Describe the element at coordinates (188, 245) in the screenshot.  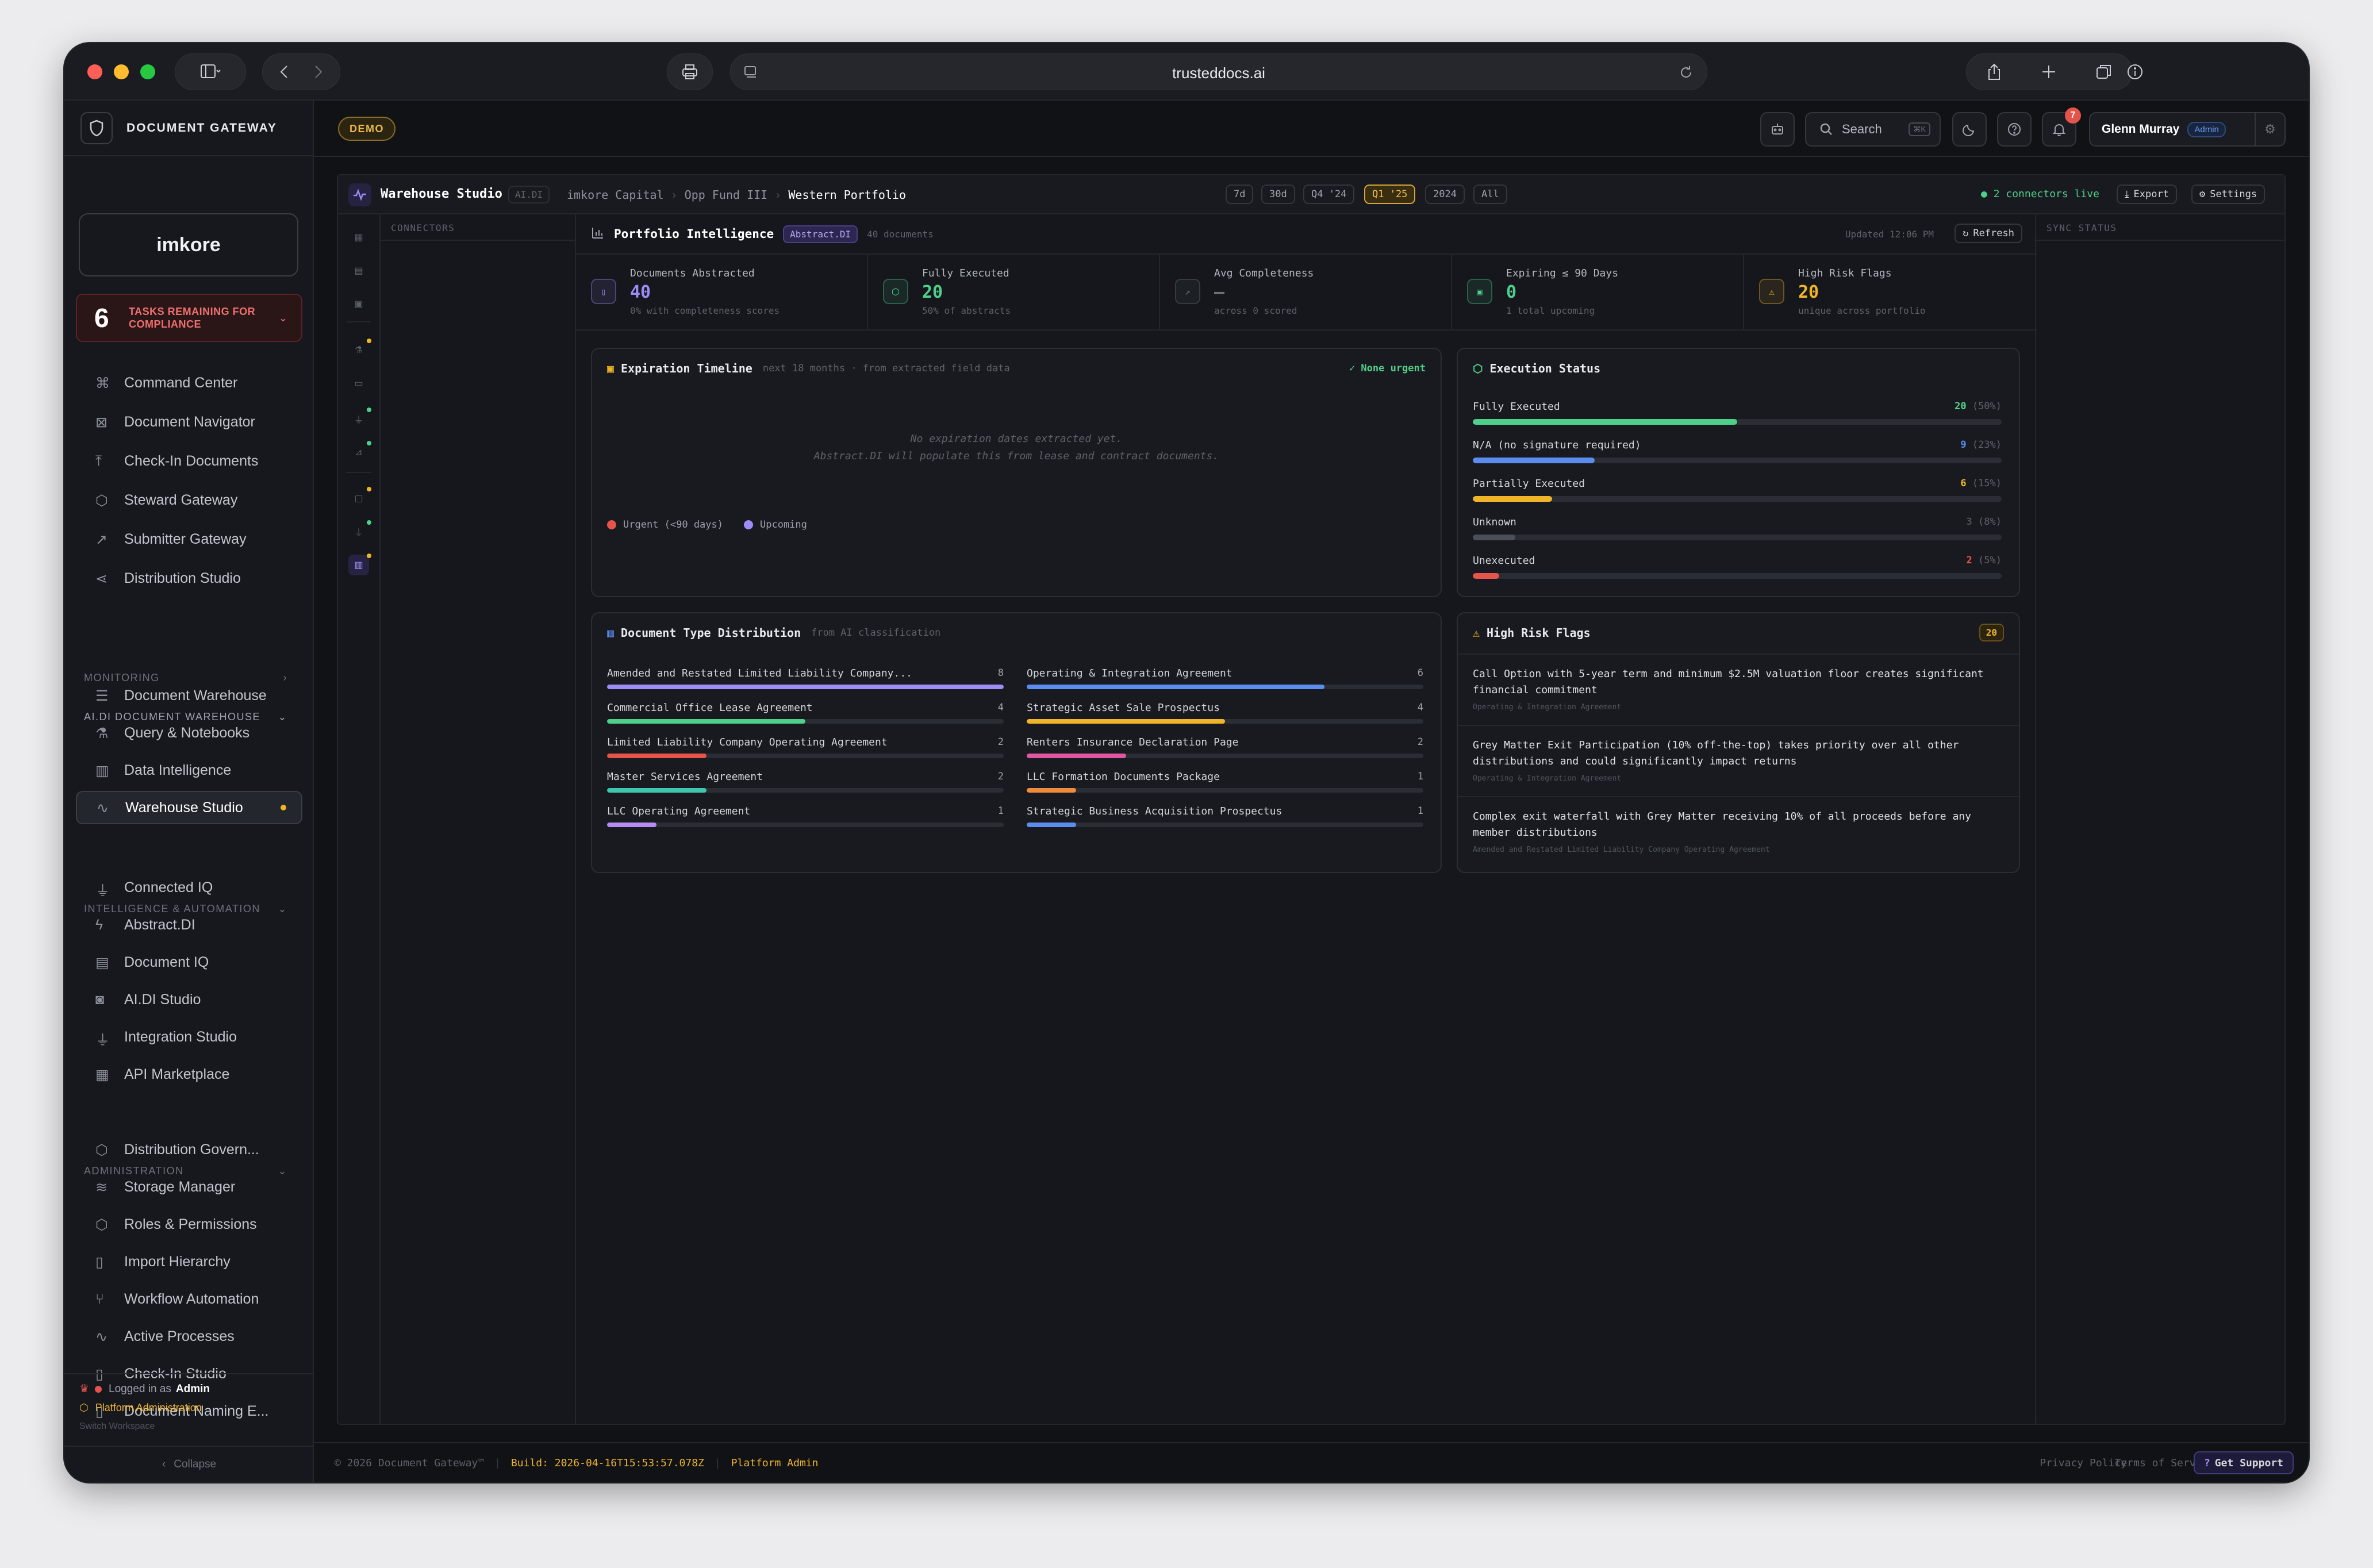
I see `workspace-logo: imkore` at that location.